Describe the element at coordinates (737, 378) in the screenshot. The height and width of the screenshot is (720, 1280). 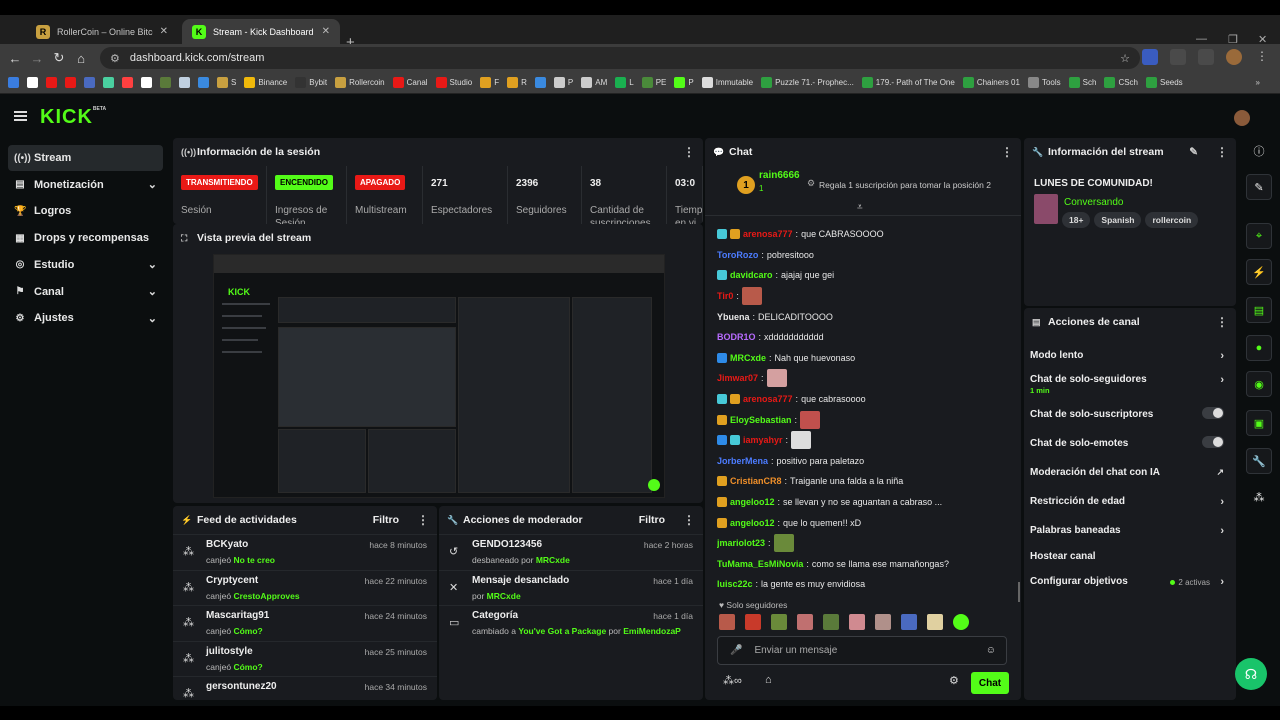
I see `chat-username: Jimwar07` at that location.